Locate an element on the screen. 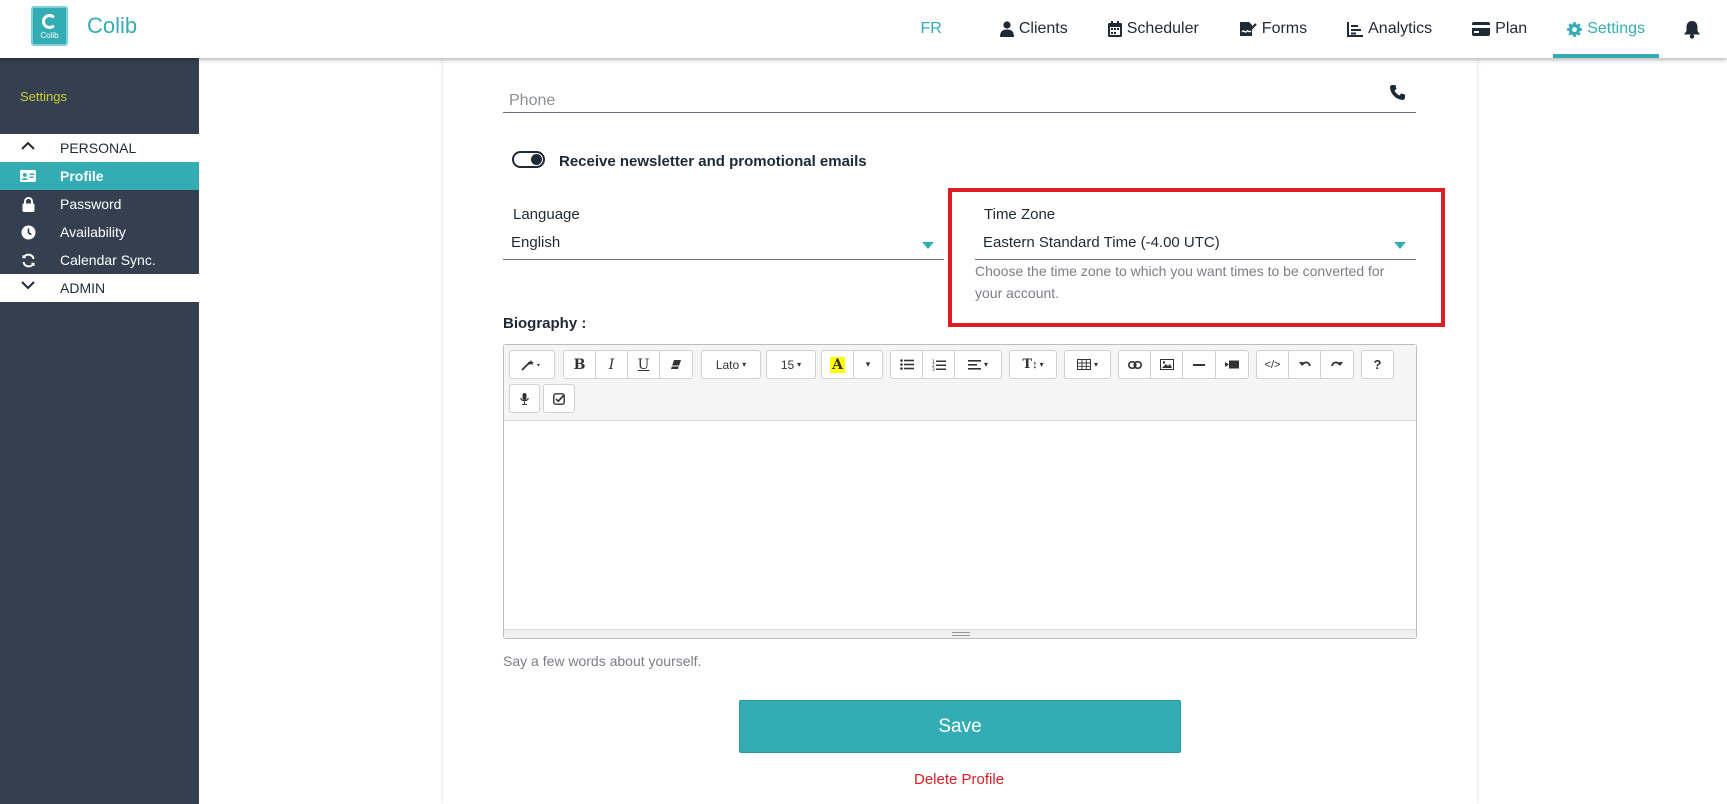 The height and width of the screenshot is (804, 1727). bell-icon is located at coordinates (1692, 29).